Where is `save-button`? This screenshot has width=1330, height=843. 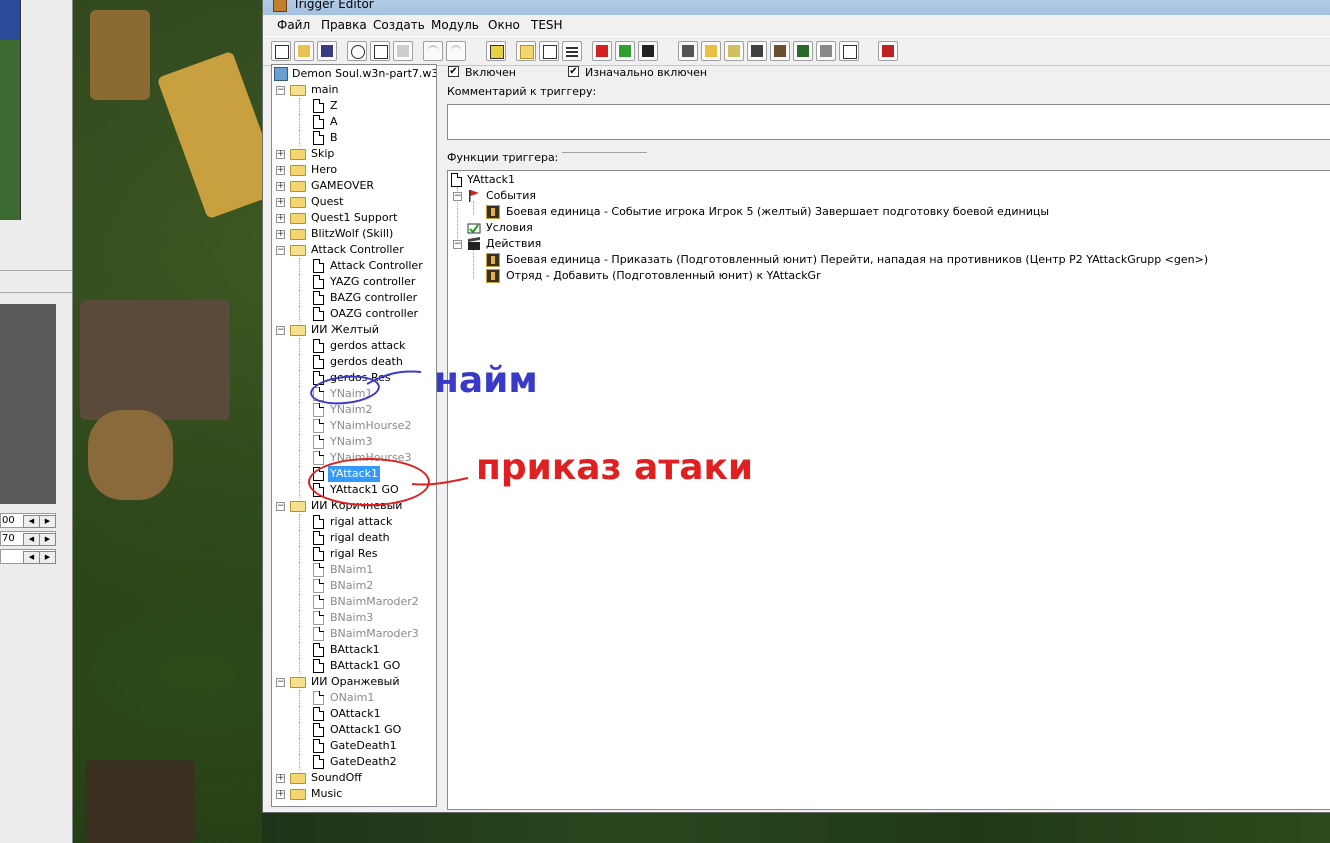
save-button is located at coordinates (327, 51).